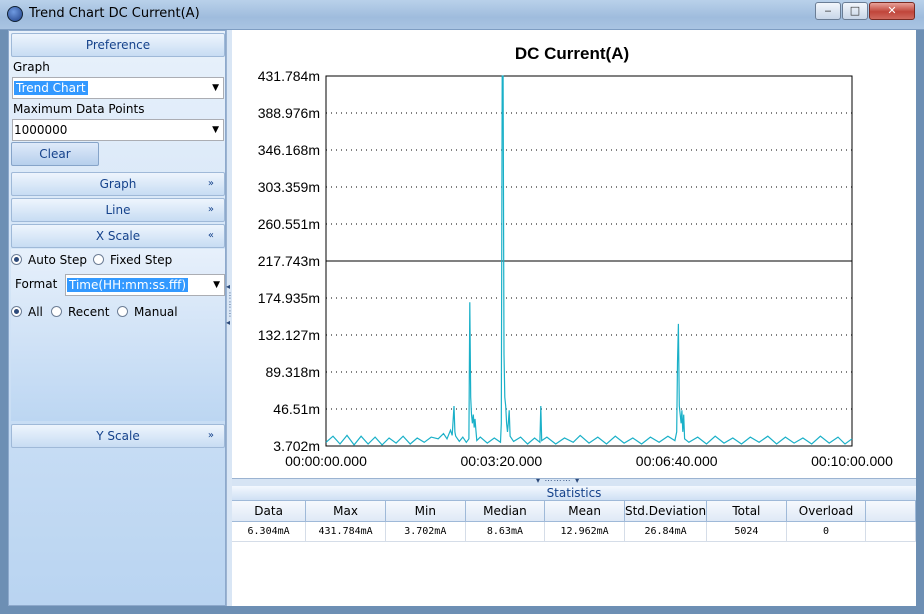 The image size is (924, 614). I want to click on y-tick-label: 303.359m, so click(289, 187).